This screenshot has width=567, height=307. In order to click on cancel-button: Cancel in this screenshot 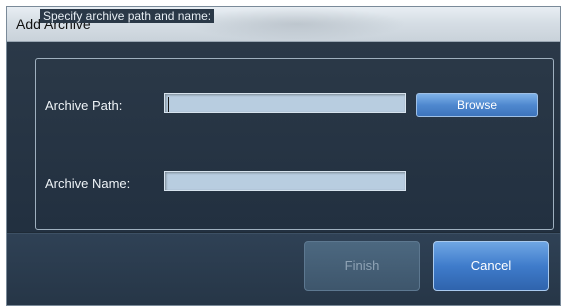, I will do `click(491, 266)`.